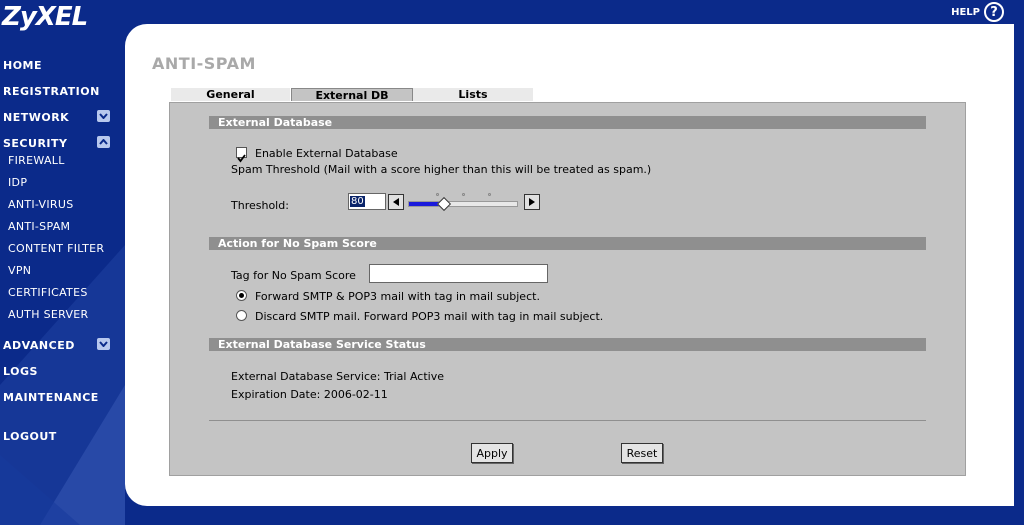 The height and width of the screenshot is (525, 1024). Describe the element at coordinates (103, 142) in the screenshot. I see `chevron-up-icon` at that location.